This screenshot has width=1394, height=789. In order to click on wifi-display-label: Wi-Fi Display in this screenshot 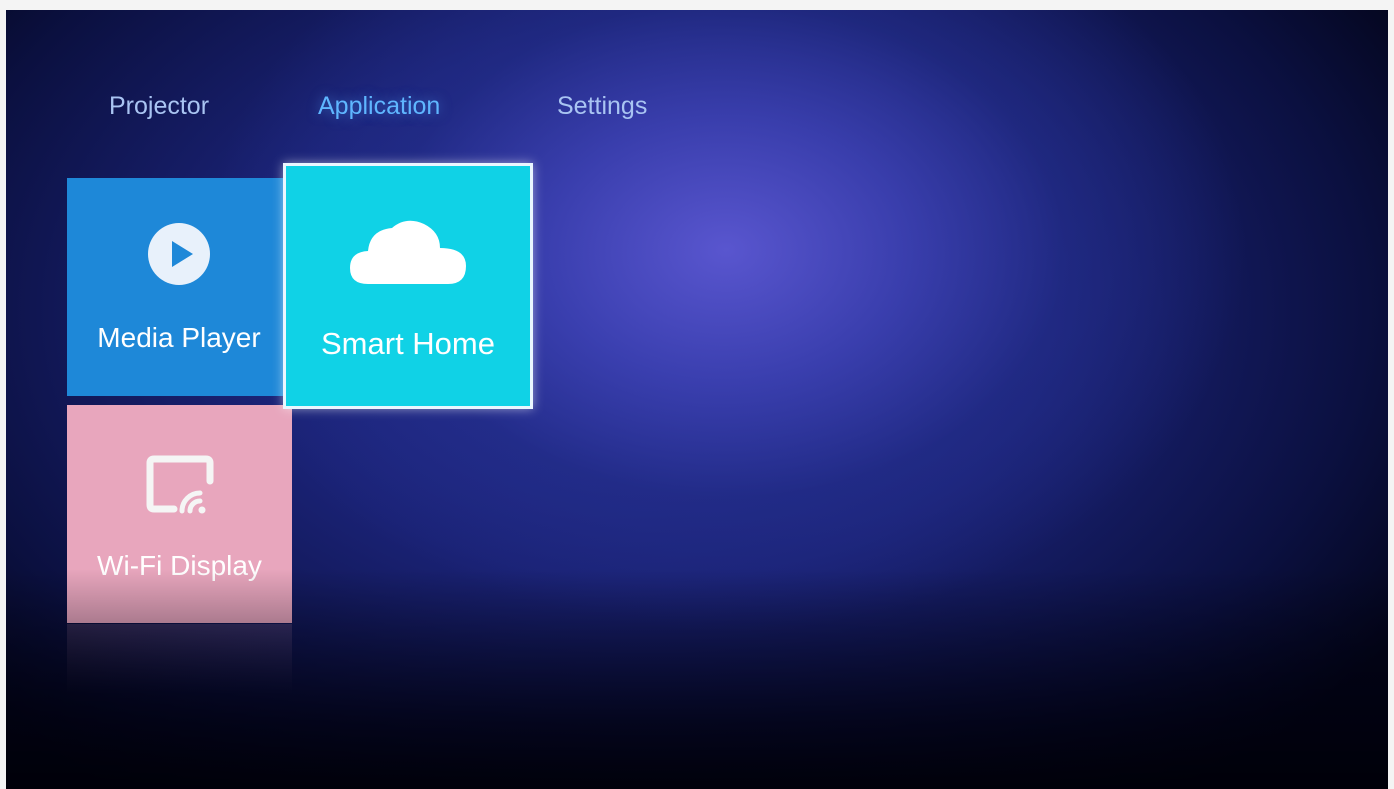, I will do `click(179, 565)`.